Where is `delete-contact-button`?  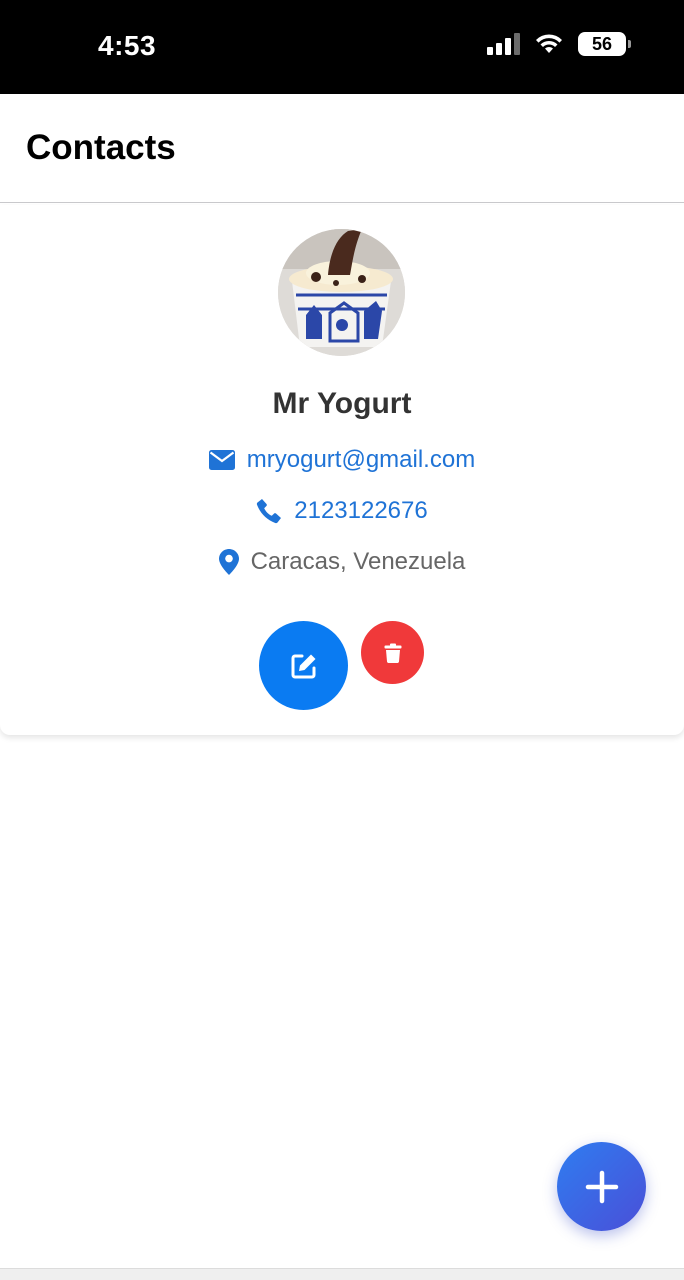 delete-contact-button is located at coordinates (392, 652).